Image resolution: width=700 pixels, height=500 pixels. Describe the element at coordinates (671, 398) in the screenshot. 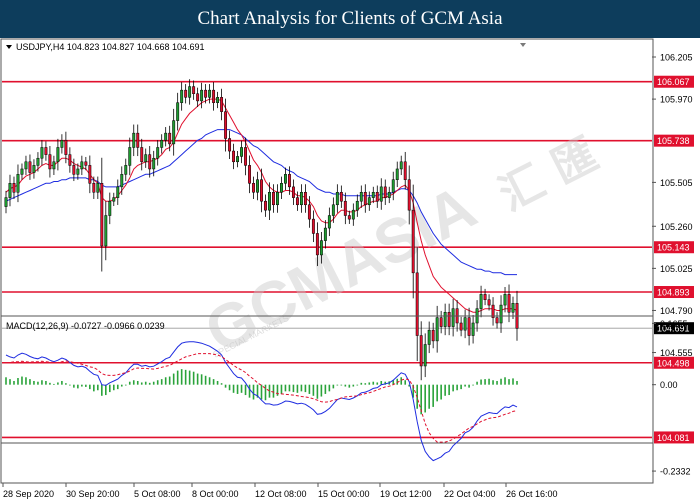

I see `macd-axis: 0.1655 0.00 -0.2332` at that location.